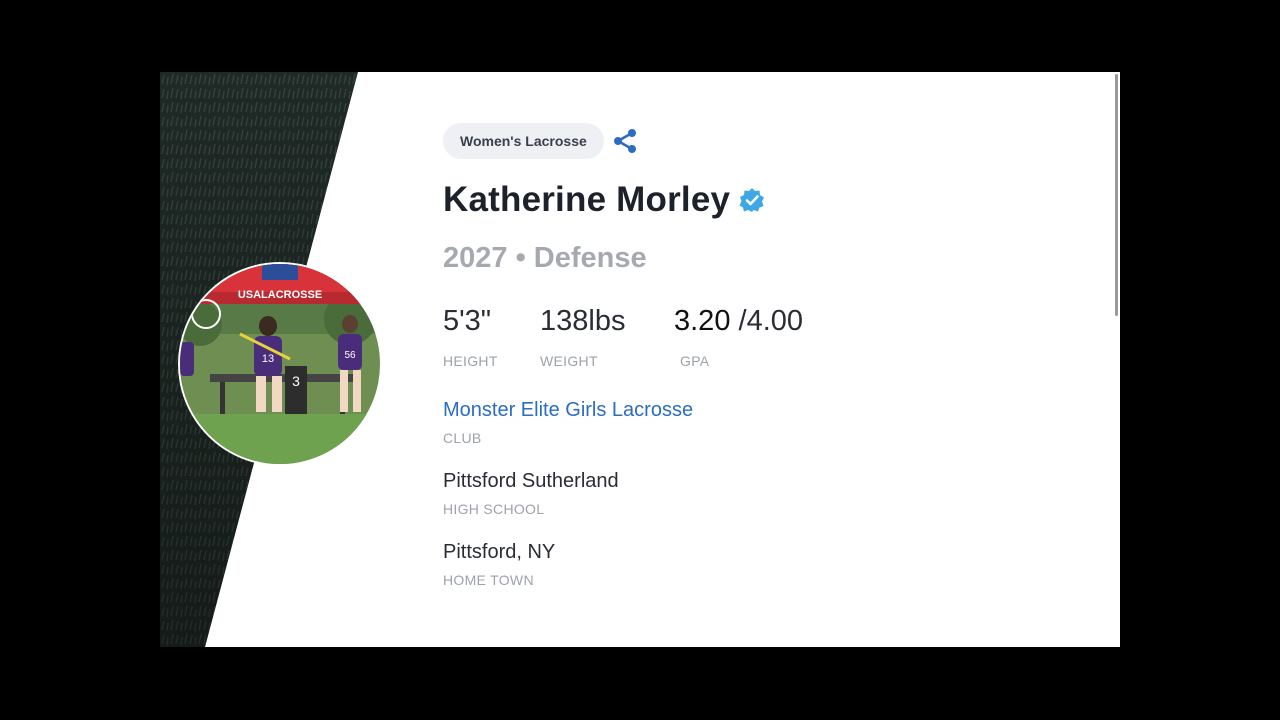 The image size is (1280, 720). Describe the element at coordinates (702, 321) in the screenshot. I see `gpa-value: 3.20` at that location.